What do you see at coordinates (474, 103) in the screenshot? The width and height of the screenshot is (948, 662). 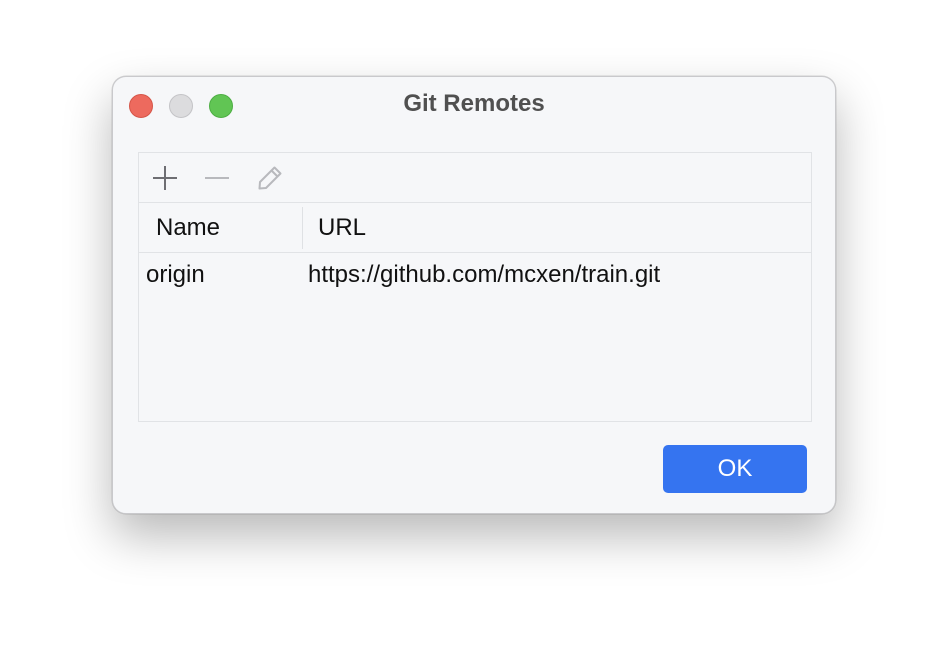 I see `dialog-title: Git Remotes` at bounding box center [474, 103].